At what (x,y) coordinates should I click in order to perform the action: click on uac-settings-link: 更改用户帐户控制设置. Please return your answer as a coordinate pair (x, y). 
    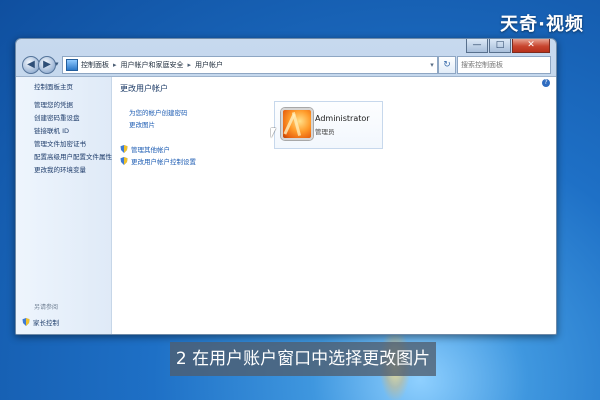
    Looking at the image, I should click on (158, 161).